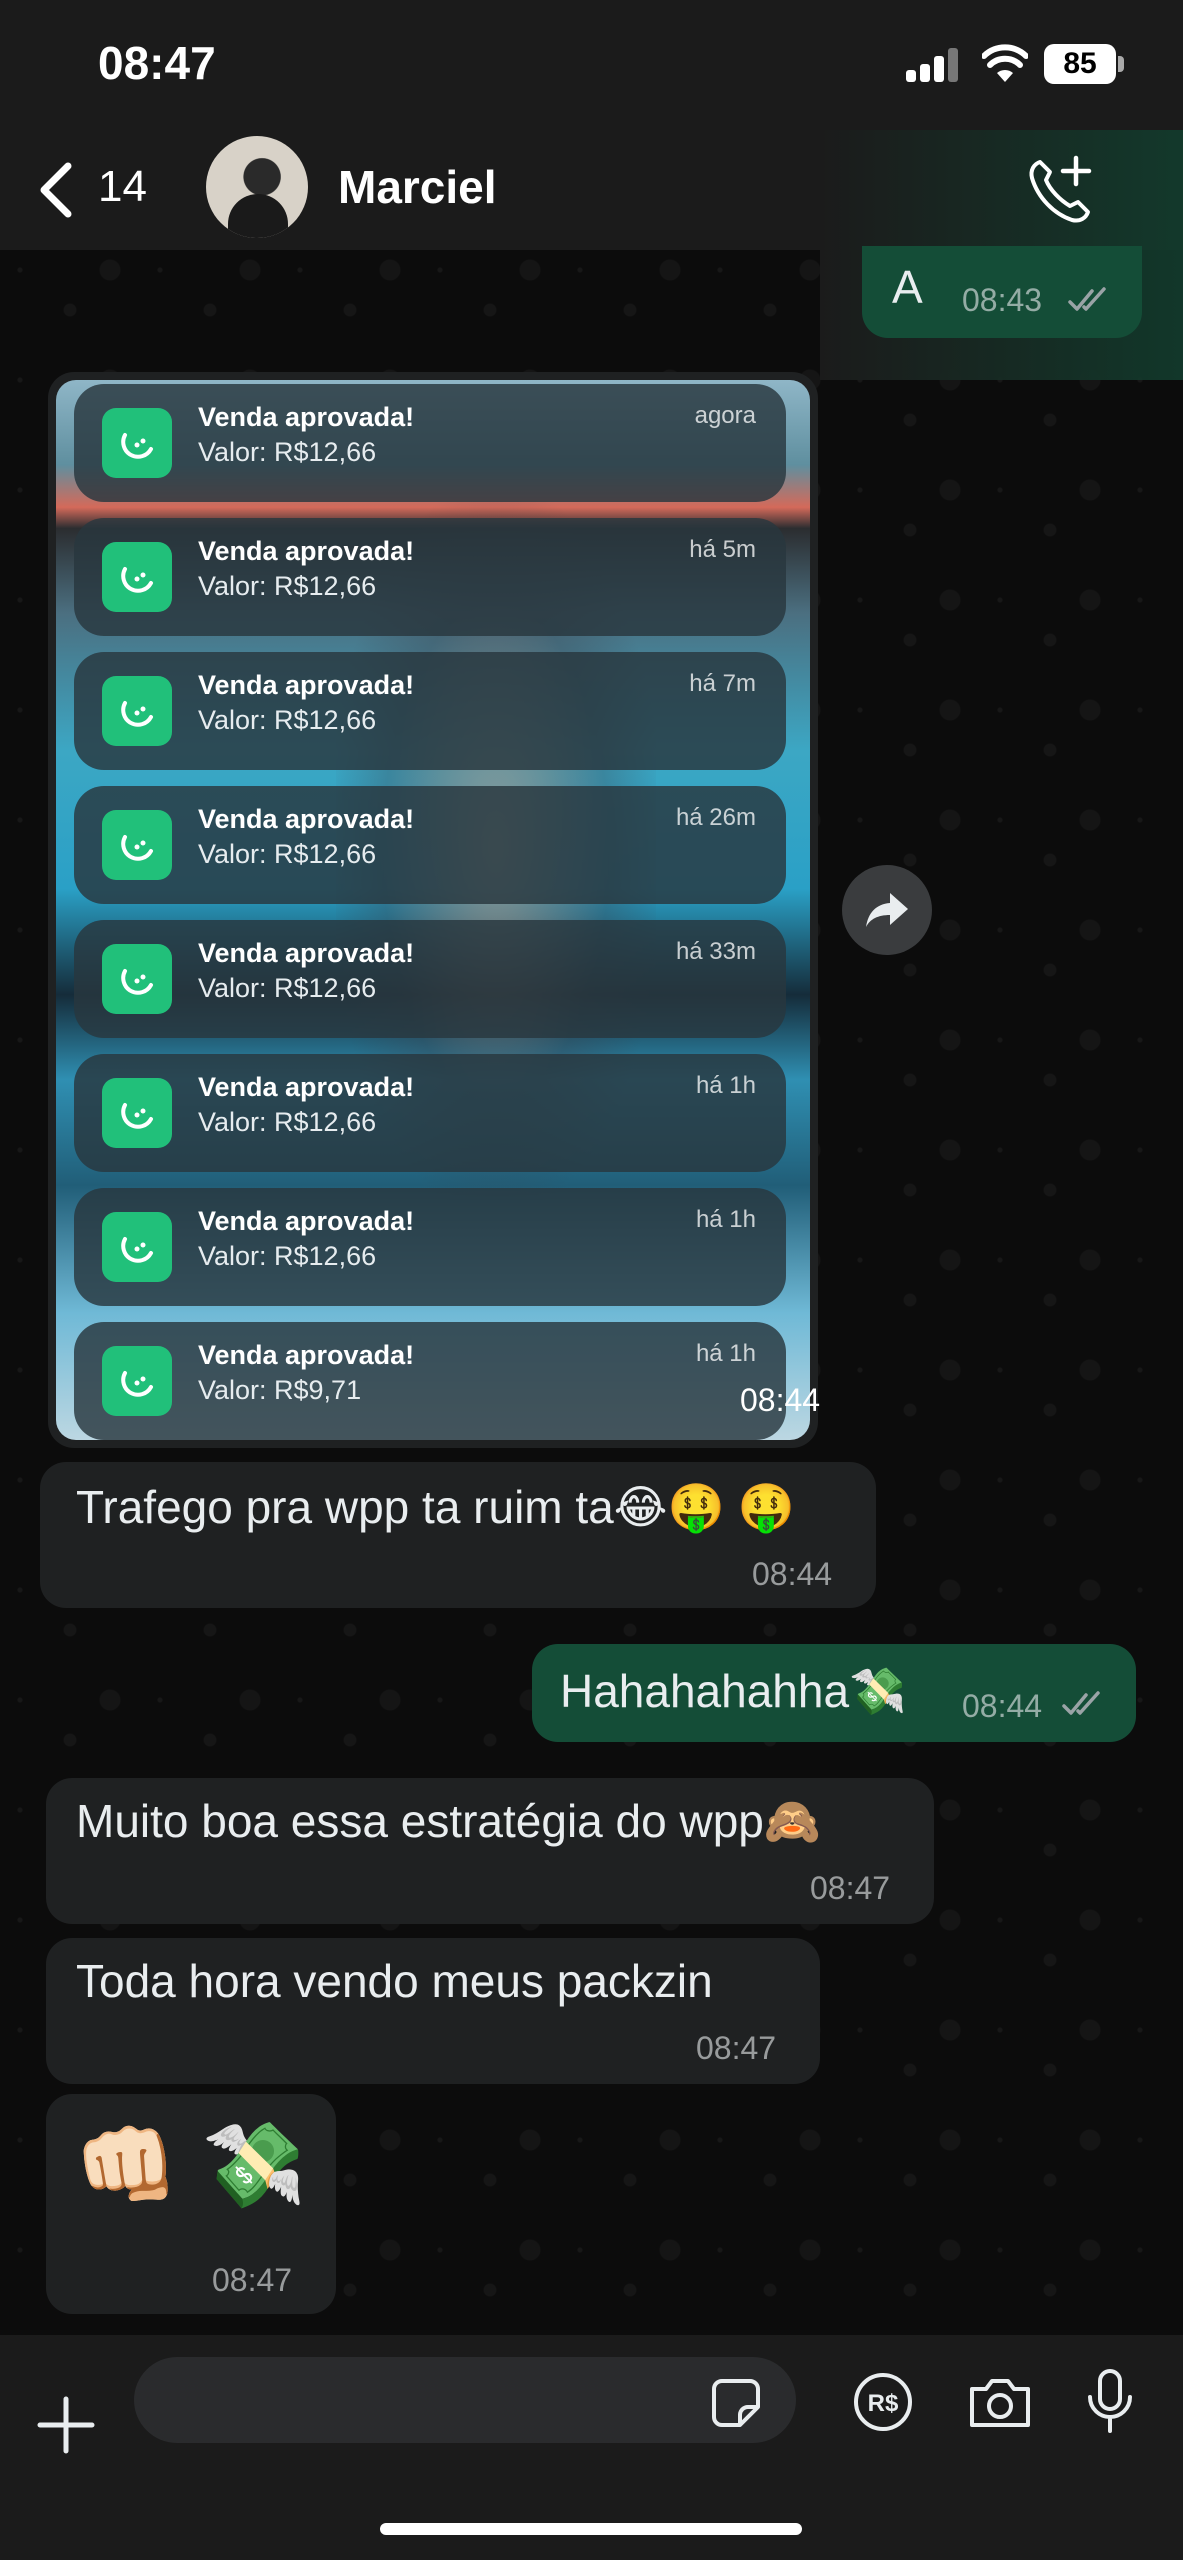  I want to click on camera-icon, so click(1000, 2402).